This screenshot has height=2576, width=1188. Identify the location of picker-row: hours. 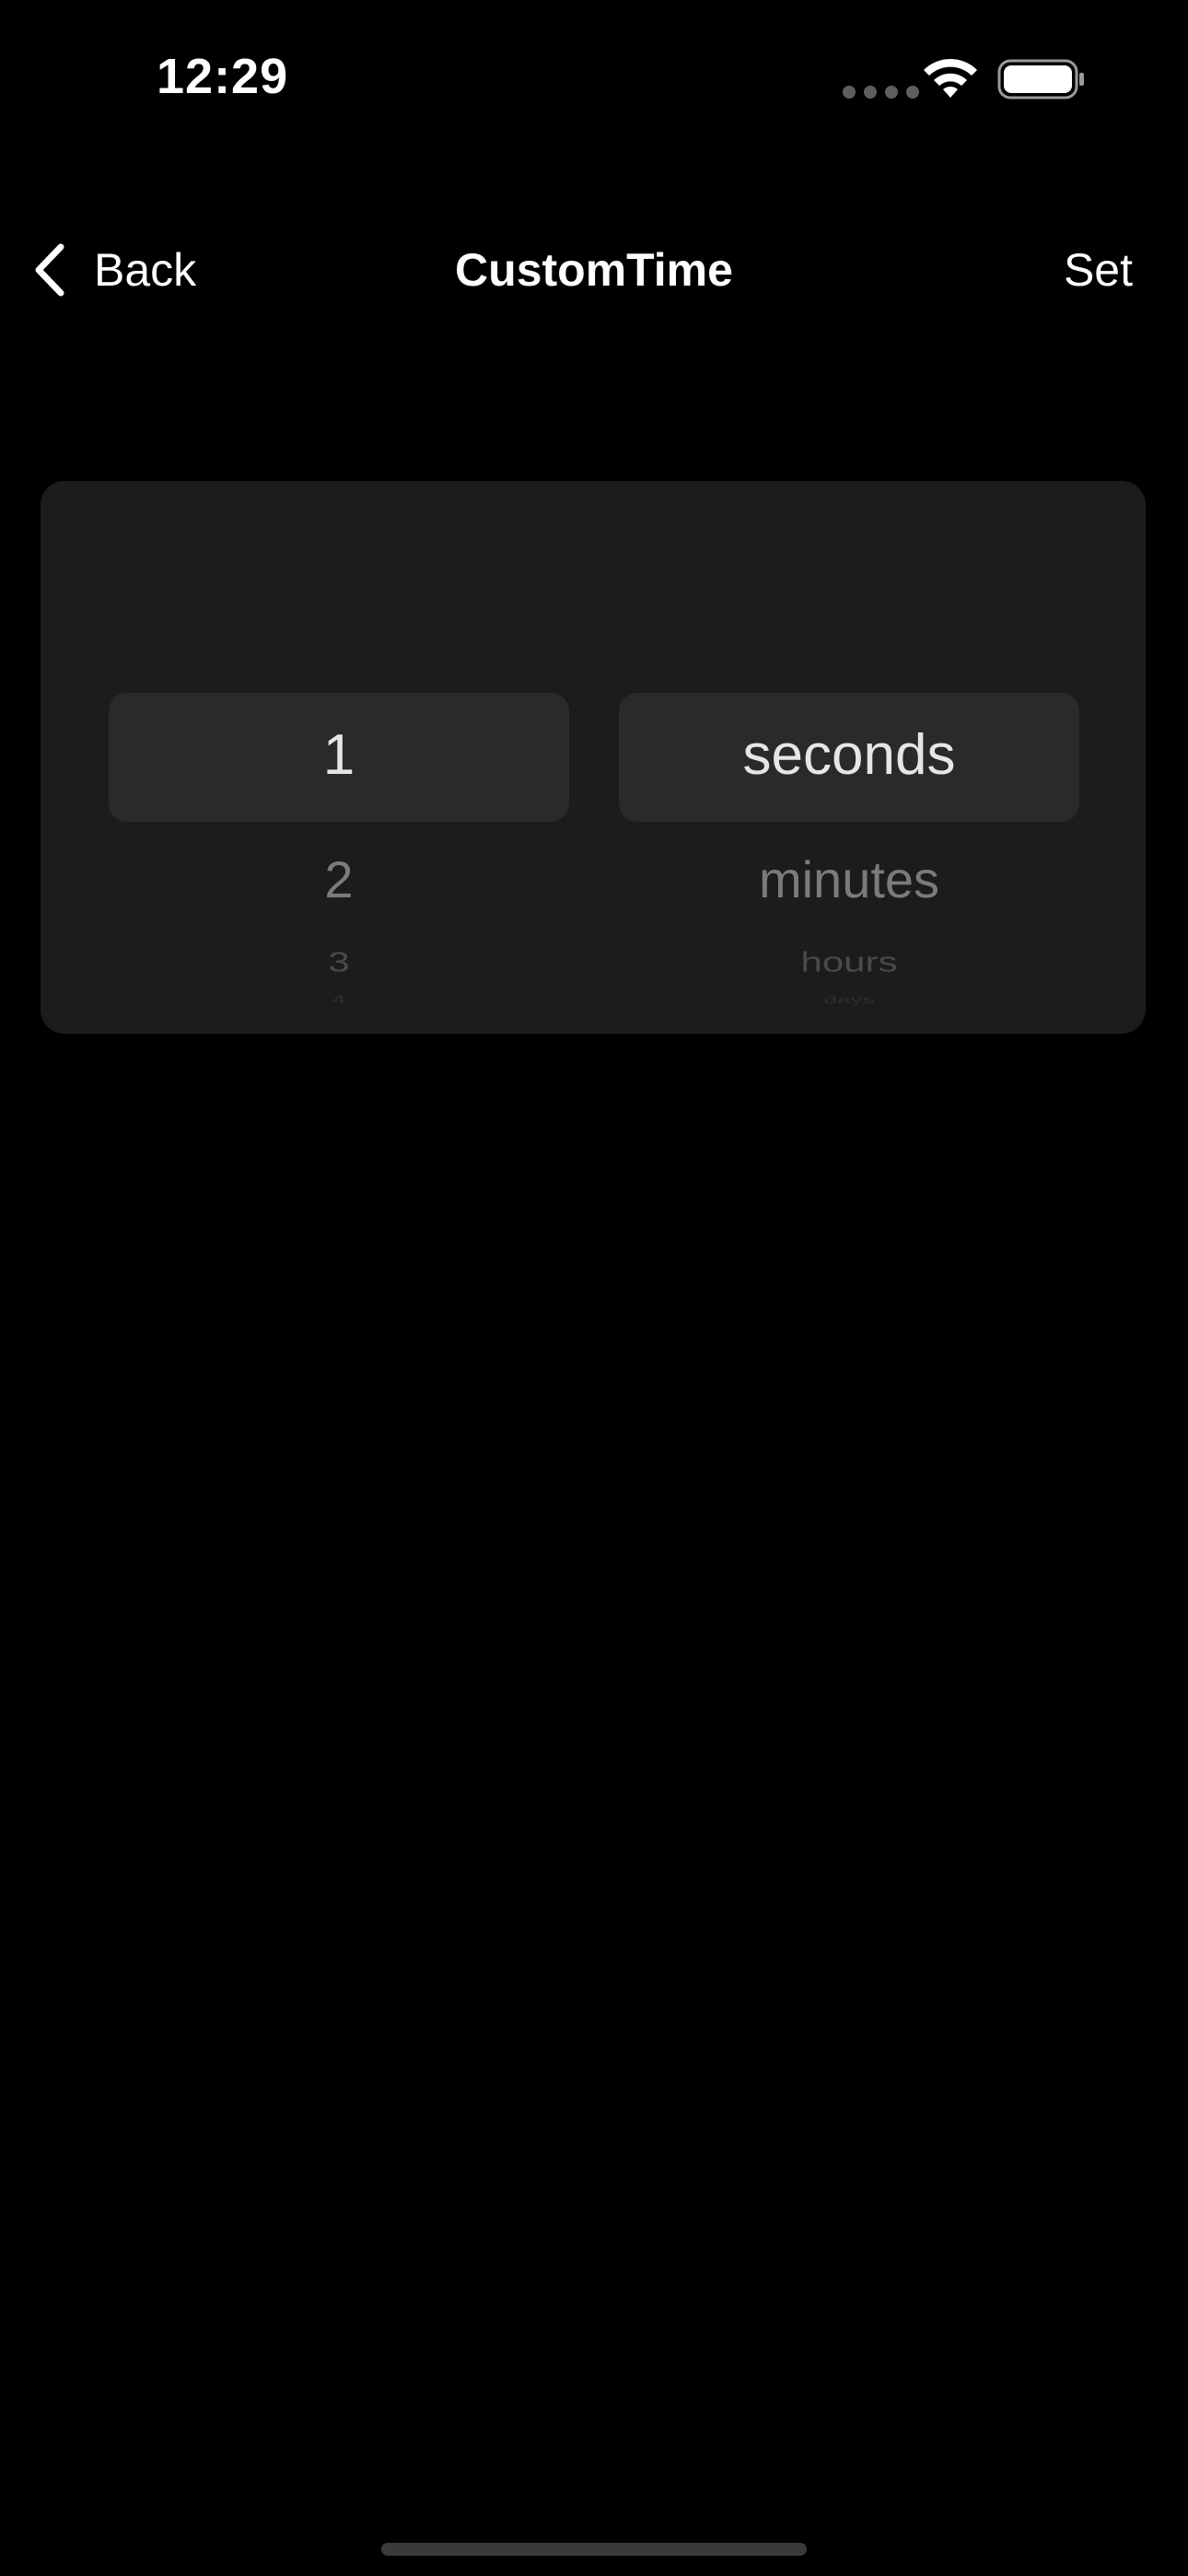
(849, 962).